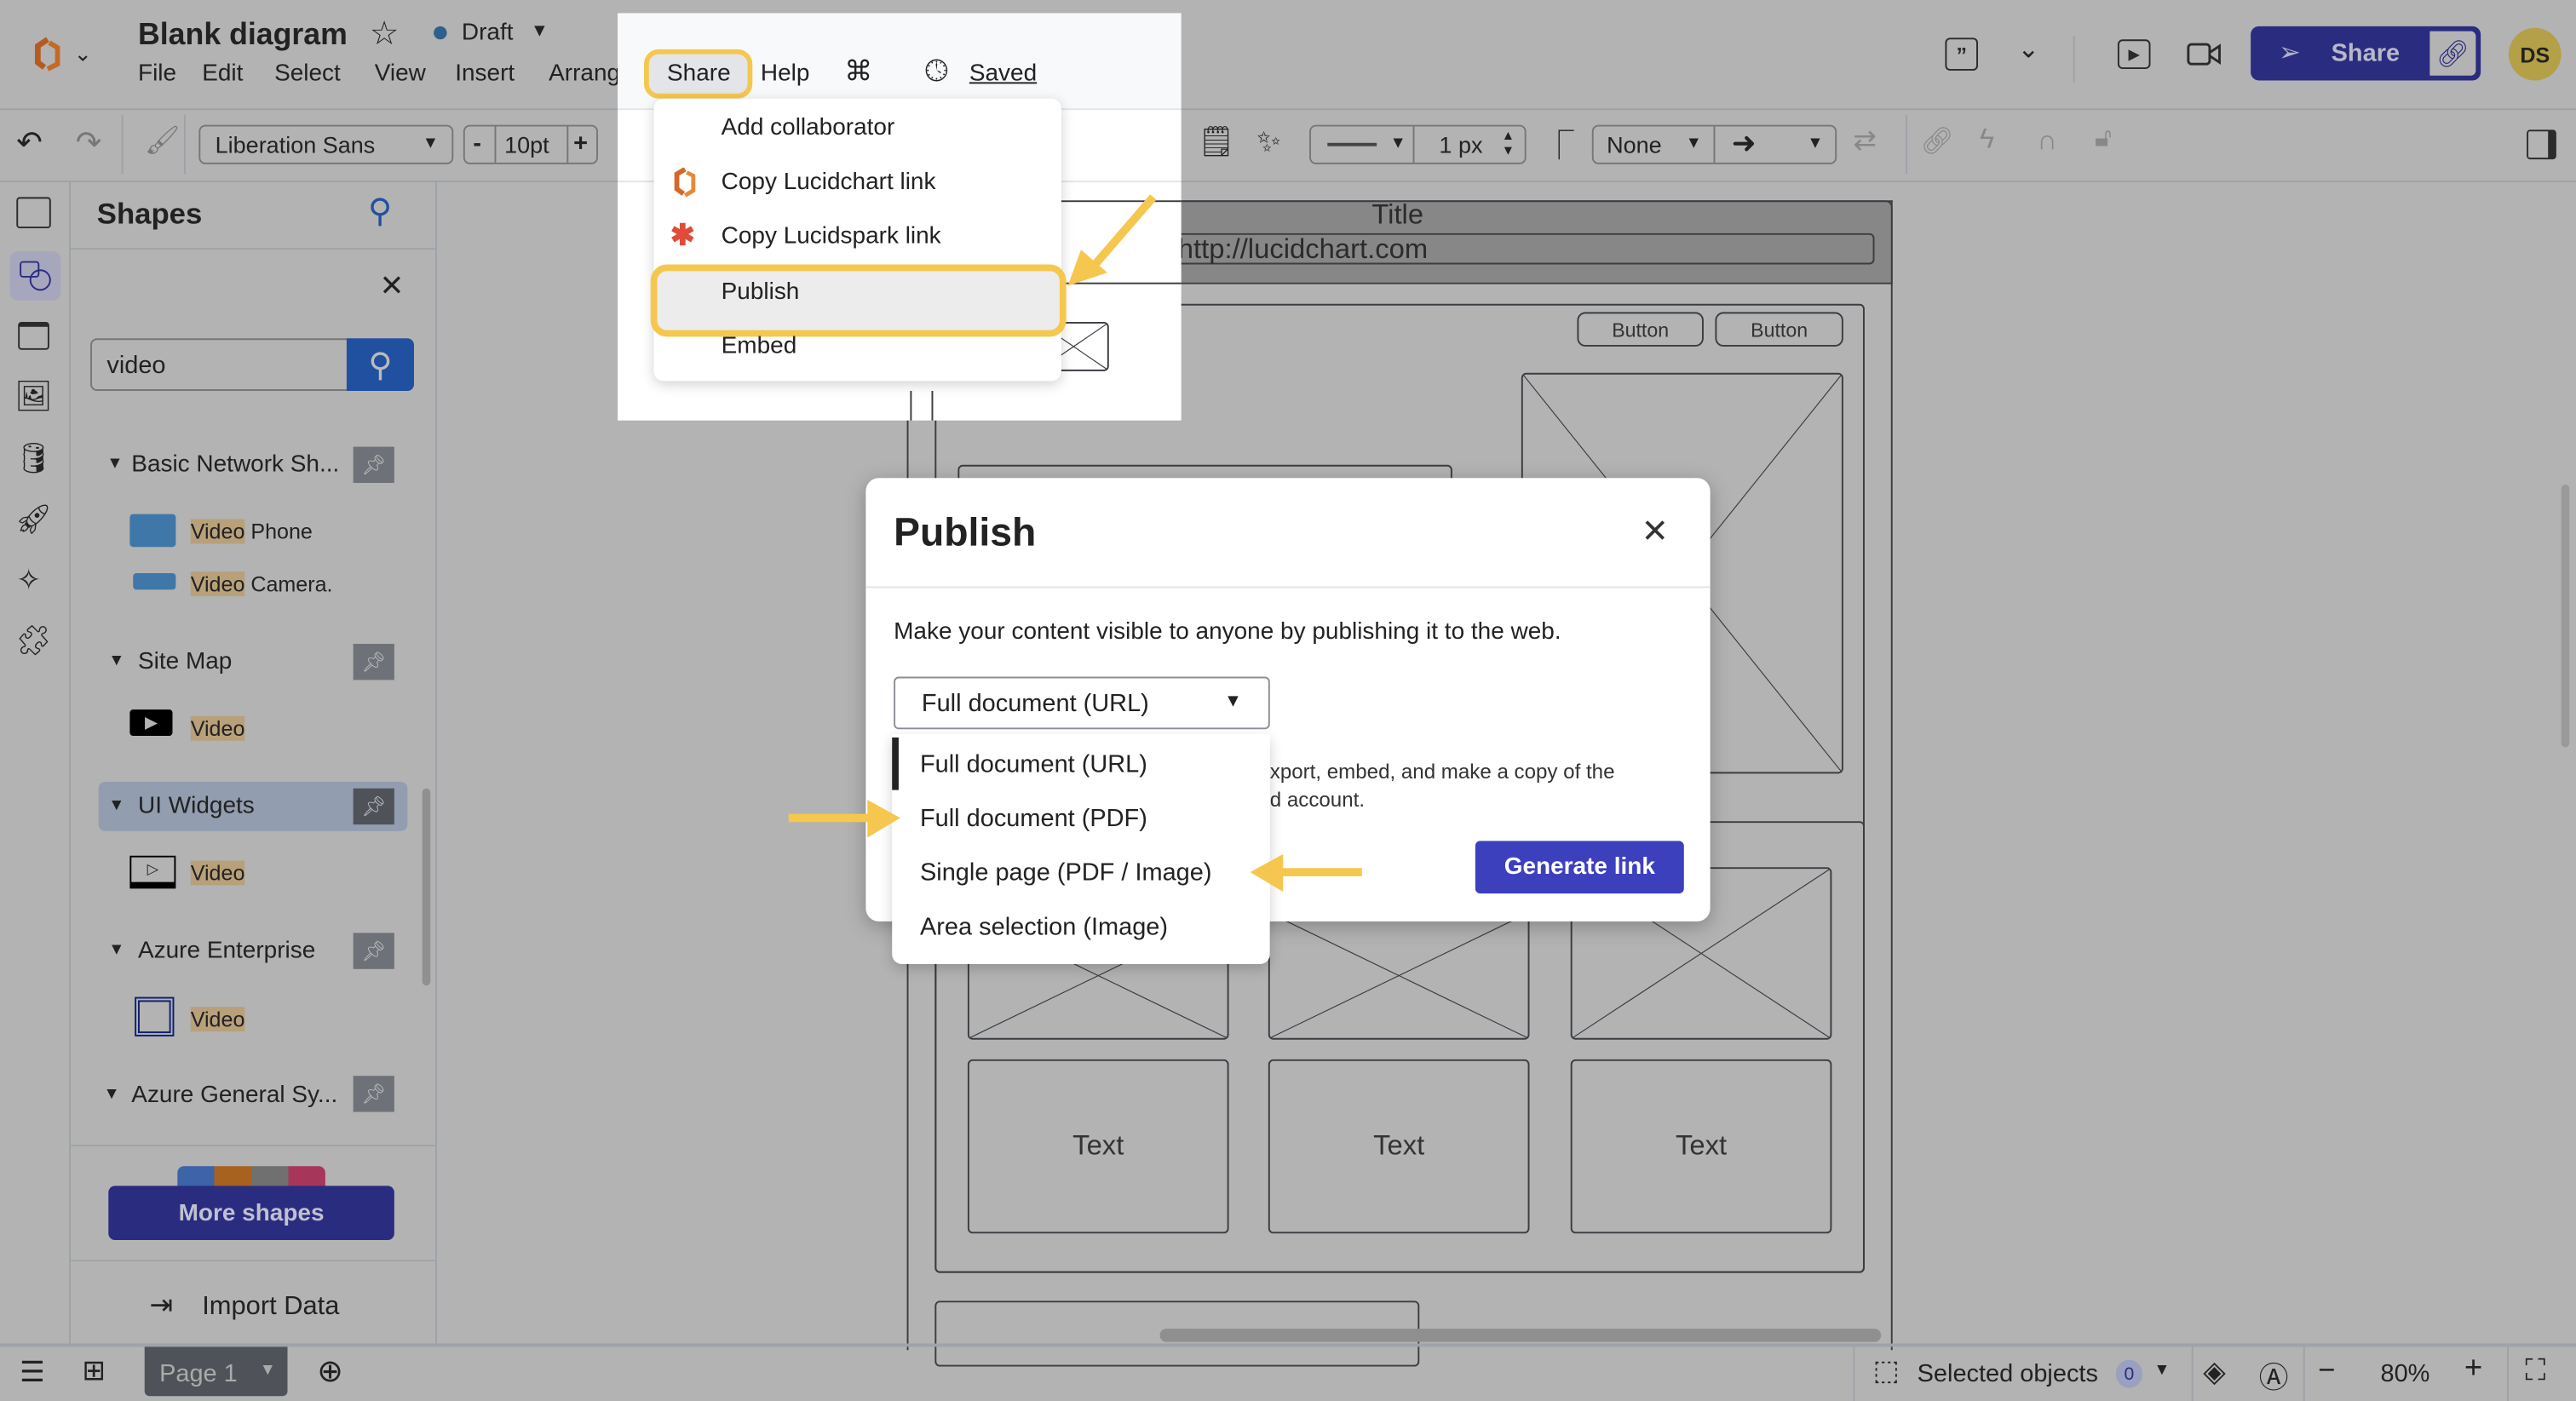 This screenshot has height=1401, width=2576. I want to click on video-call-icon, so click(2205, 54).